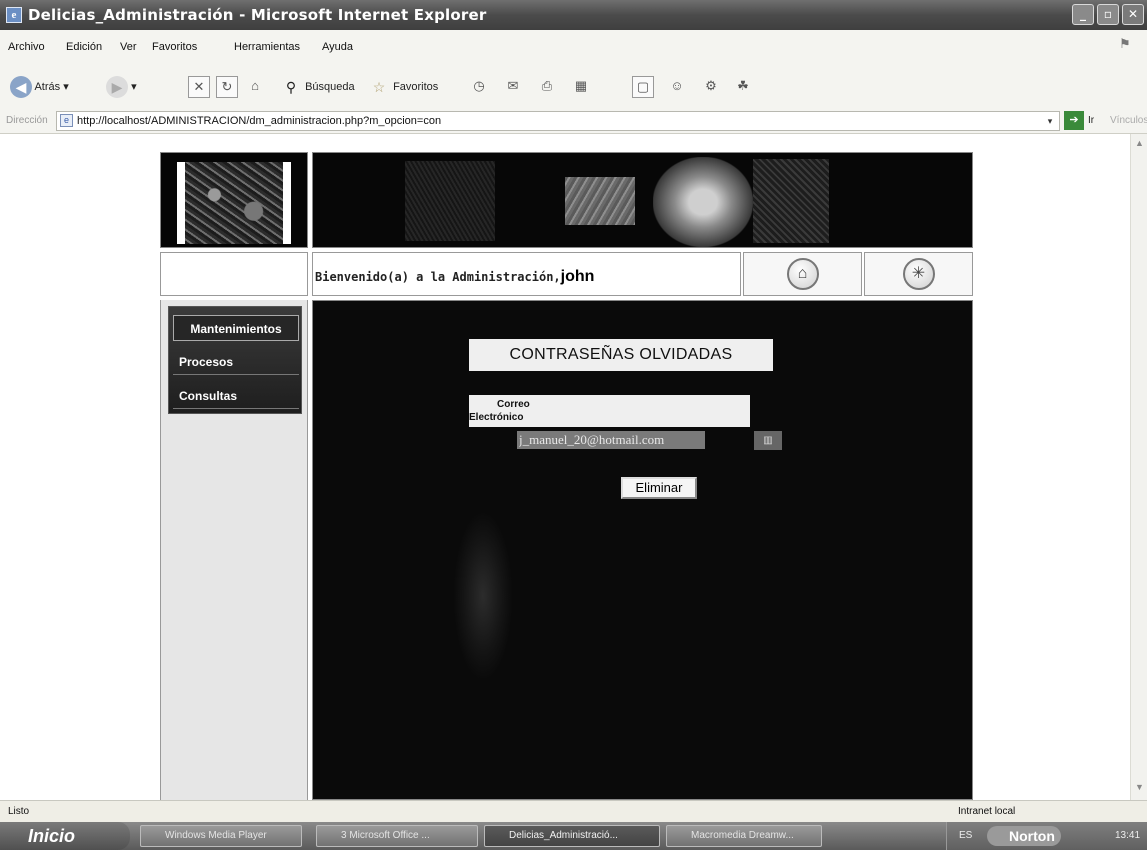 The width and height of the screenshot is (1147, 850). What do you see at coordinates (573, 811) in the screenshot?
I see `status-bar: Listo Intranet local` at bounding box center [573, 811].